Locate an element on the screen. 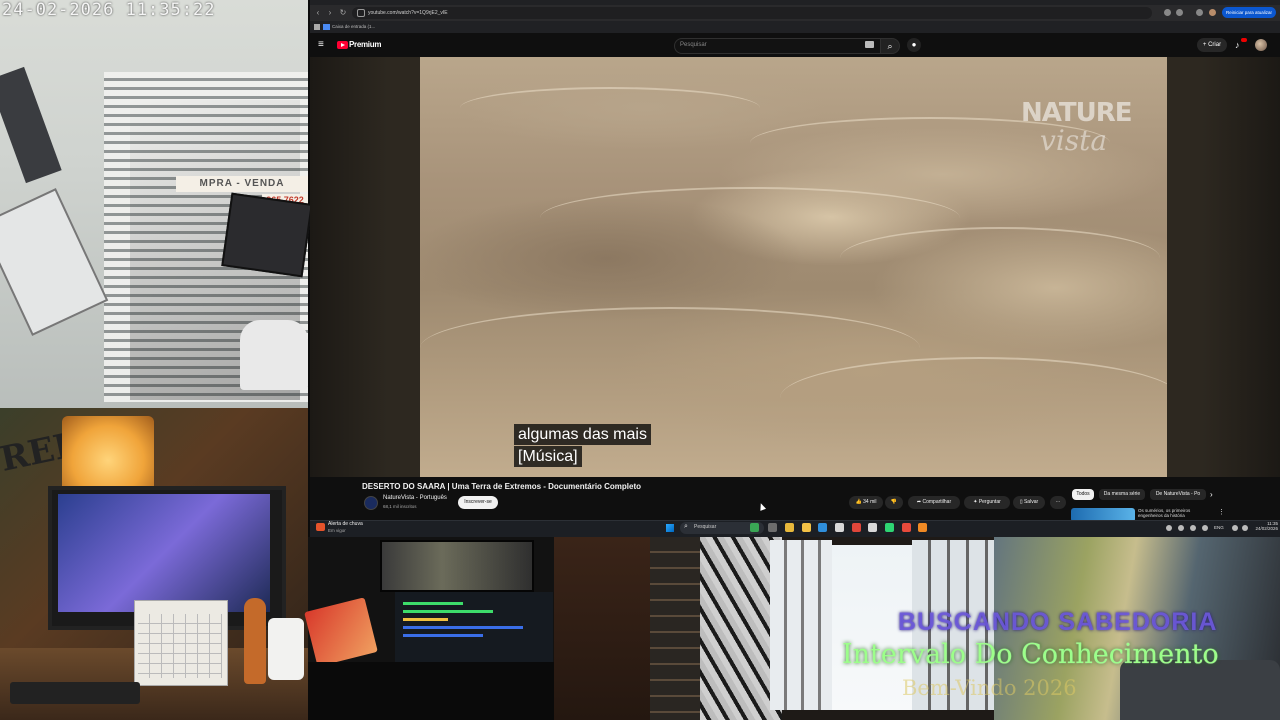  bottle is located at coordinates (286, 649).